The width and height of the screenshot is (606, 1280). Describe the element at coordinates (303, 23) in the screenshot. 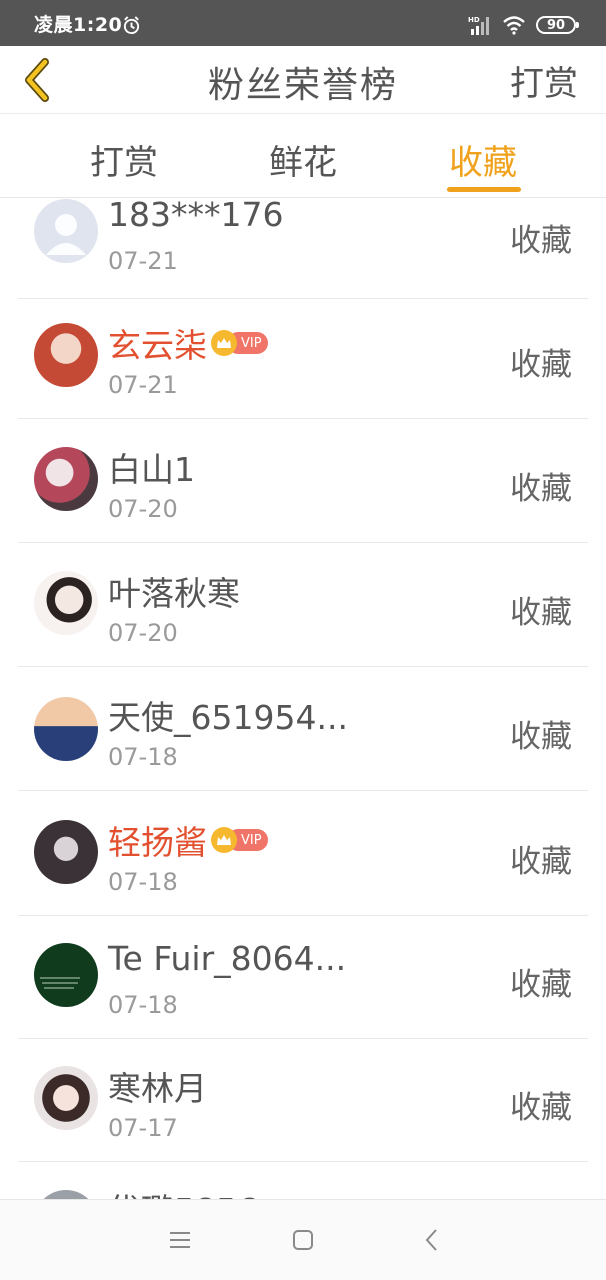

I see `status-bar: 凌晨1:20 HD 90` at that location.